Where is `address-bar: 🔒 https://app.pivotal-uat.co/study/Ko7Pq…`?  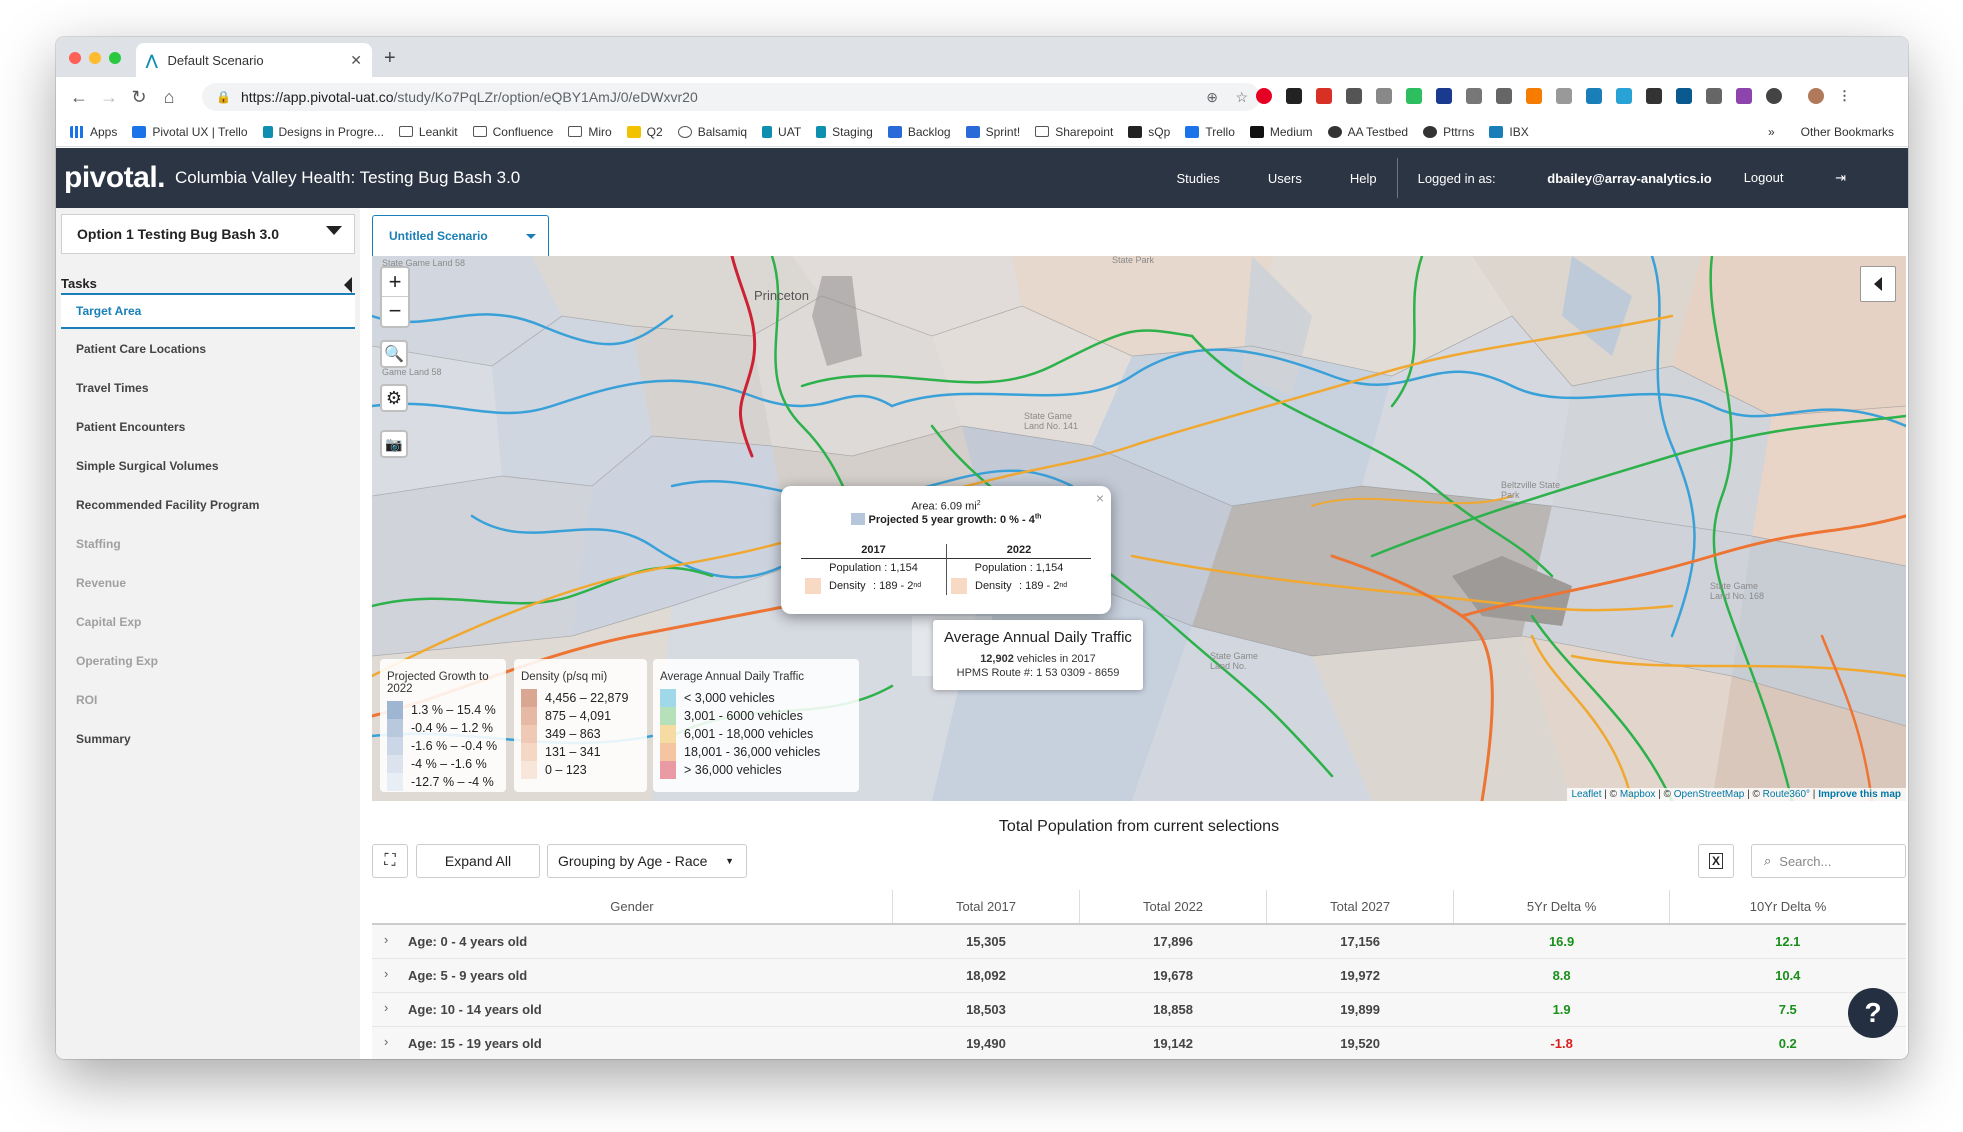 address-bar: 🔒 https://app.pivotal-uat.co/study/Ko7Pq… is located at coordinates (731, 97).